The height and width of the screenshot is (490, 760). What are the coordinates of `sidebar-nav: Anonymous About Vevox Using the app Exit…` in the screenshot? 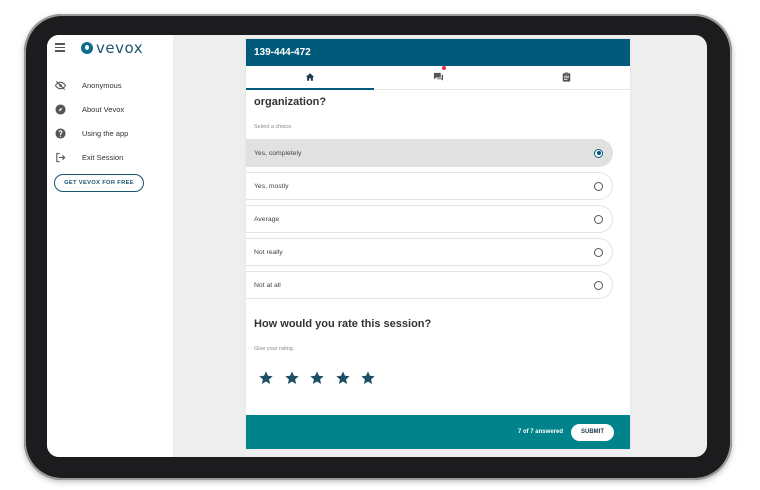 It's located at (110, 121).